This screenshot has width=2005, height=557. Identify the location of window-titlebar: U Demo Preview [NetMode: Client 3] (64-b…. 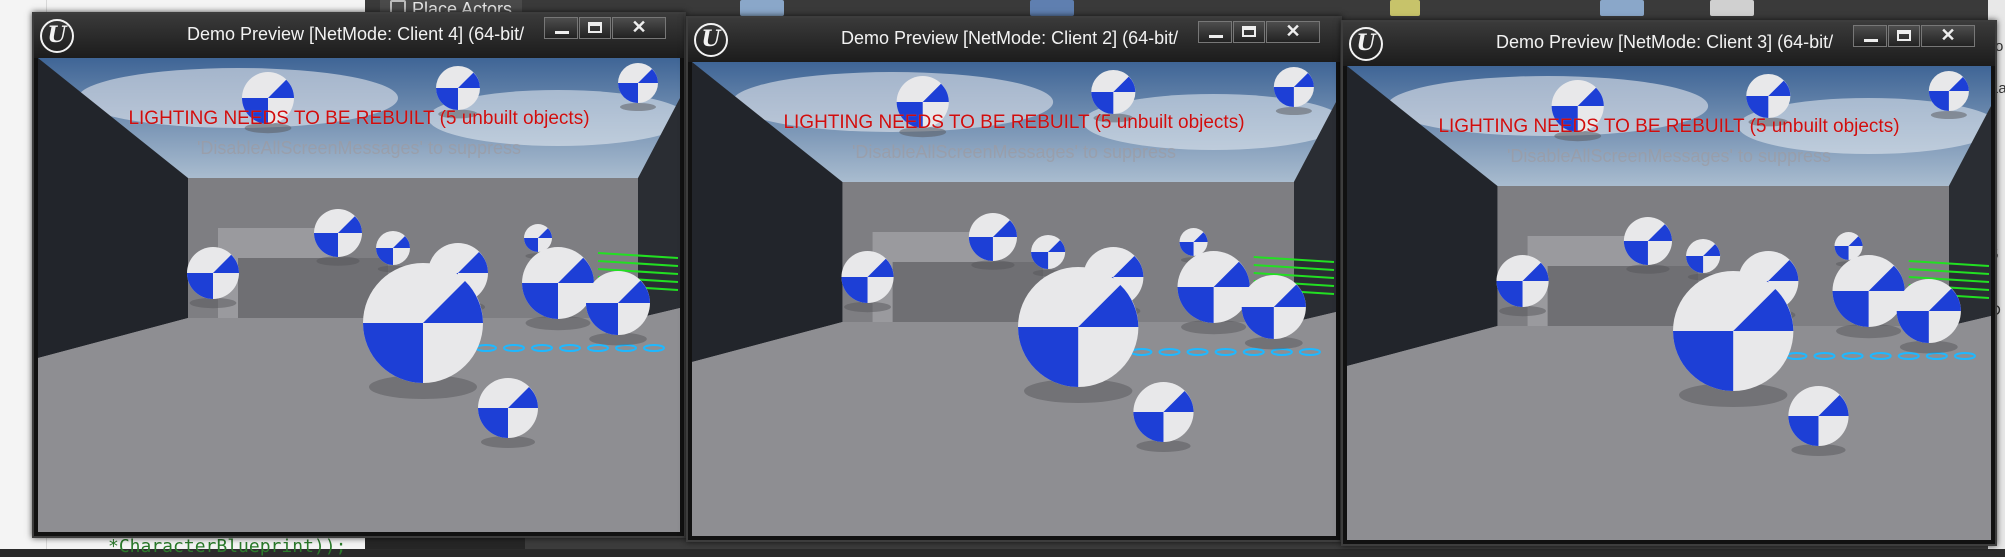
(1669, 44).